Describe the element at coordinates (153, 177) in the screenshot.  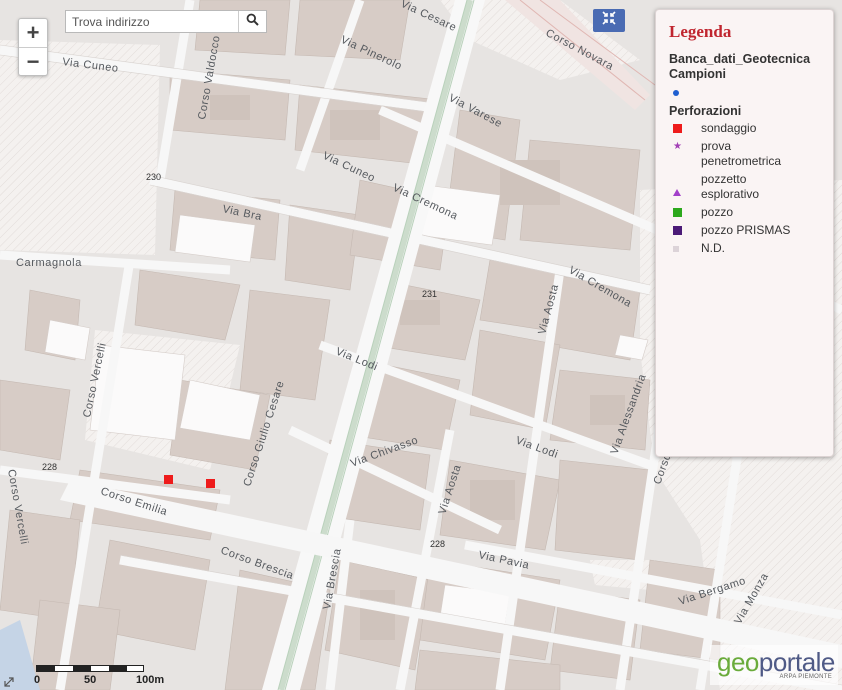
I see `svg-text: 230` at that location.